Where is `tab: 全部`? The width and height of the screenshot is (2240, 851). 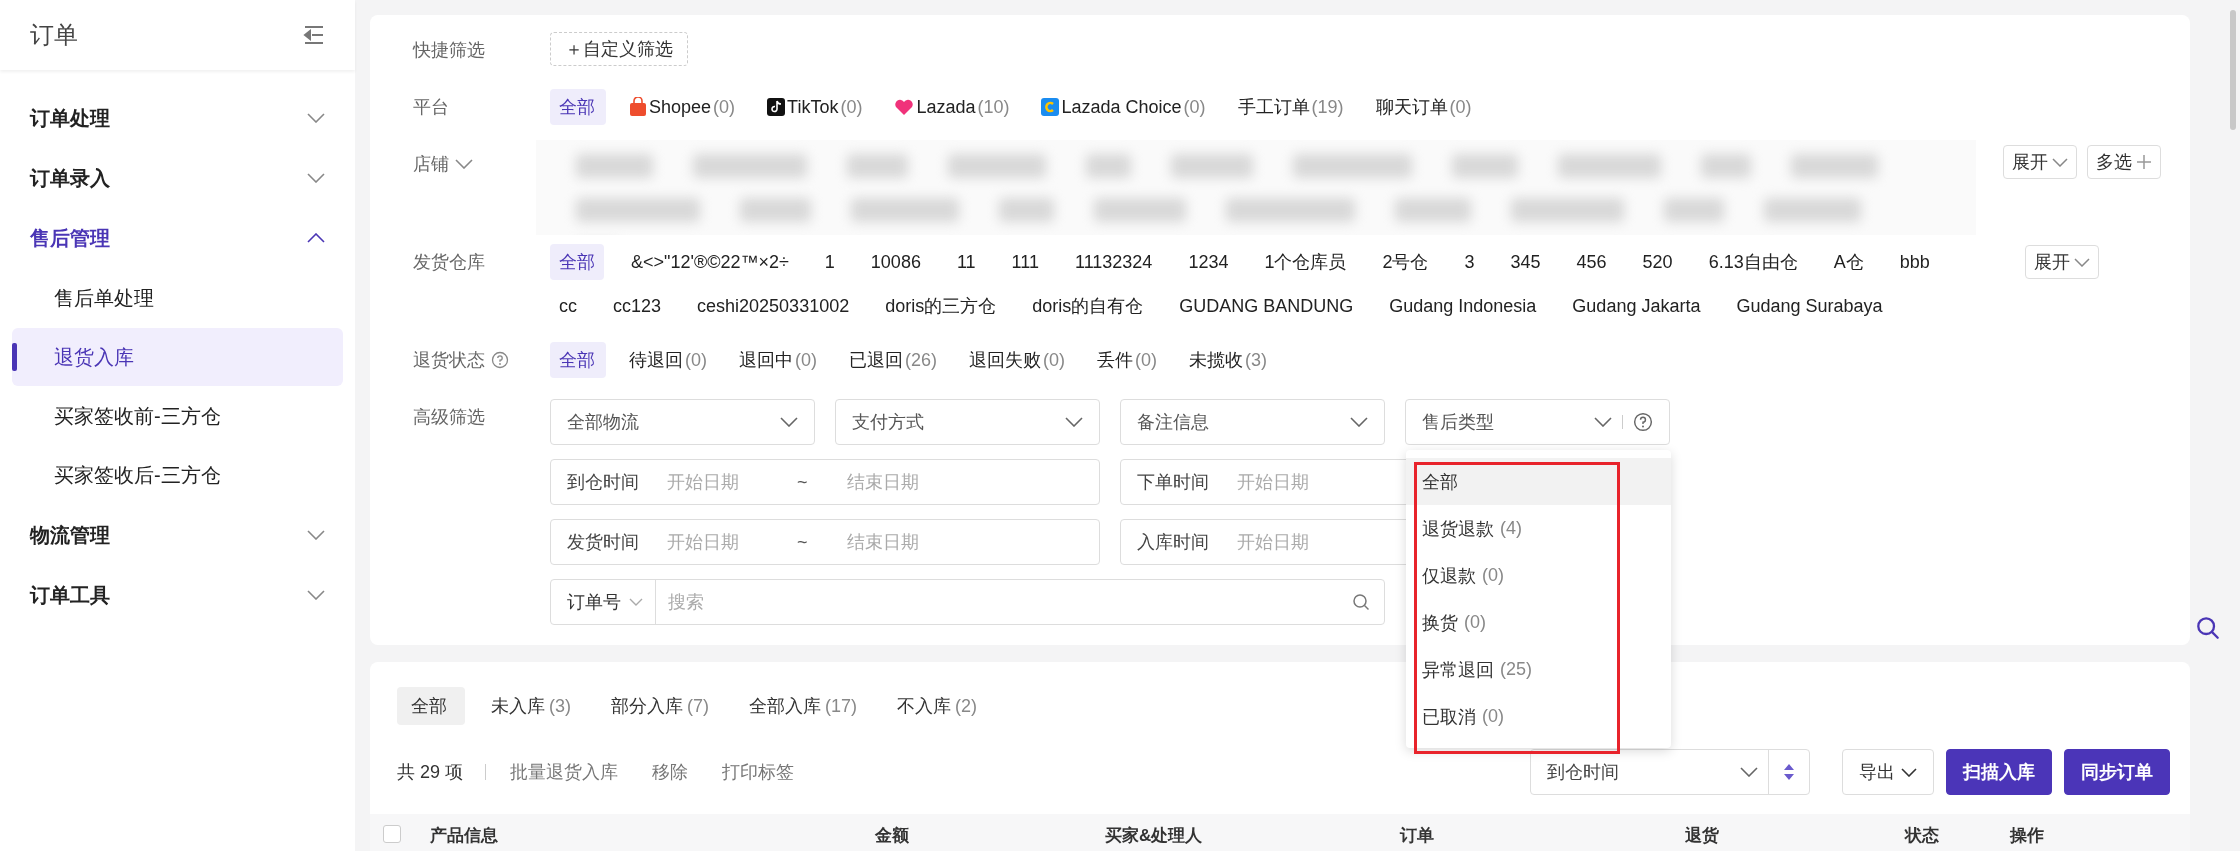 tab: 全部 is located at coordinates (431, 706).